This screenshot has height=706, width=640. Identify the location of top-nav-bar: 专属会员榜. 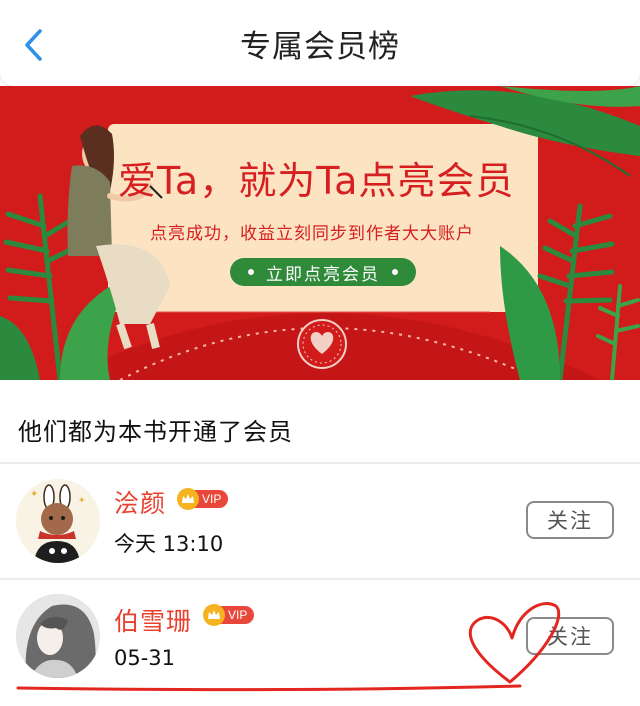
(320, 43).